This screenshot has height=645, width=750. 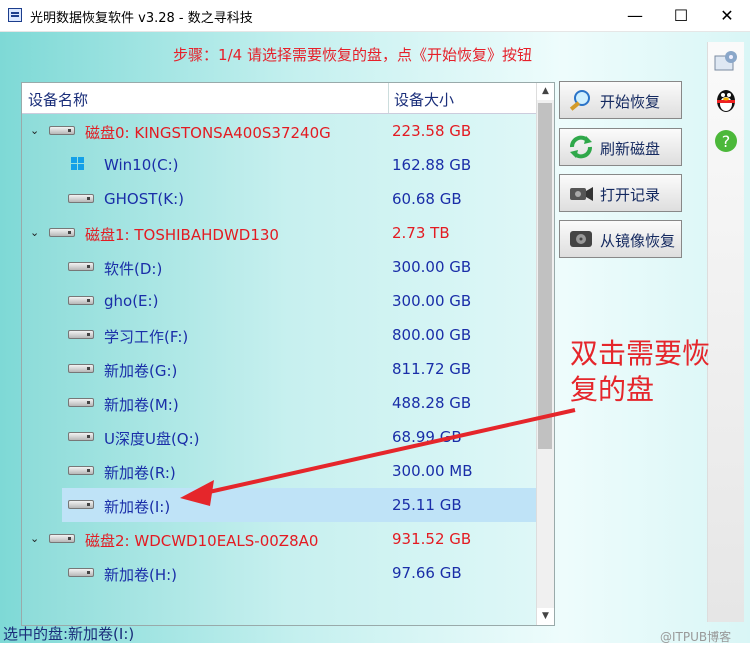 What do you see at coordinates (640, 371) in the screenshot?
I see `annotation-text: 双击需要恢复的盘` at bounding box center [640, 371].